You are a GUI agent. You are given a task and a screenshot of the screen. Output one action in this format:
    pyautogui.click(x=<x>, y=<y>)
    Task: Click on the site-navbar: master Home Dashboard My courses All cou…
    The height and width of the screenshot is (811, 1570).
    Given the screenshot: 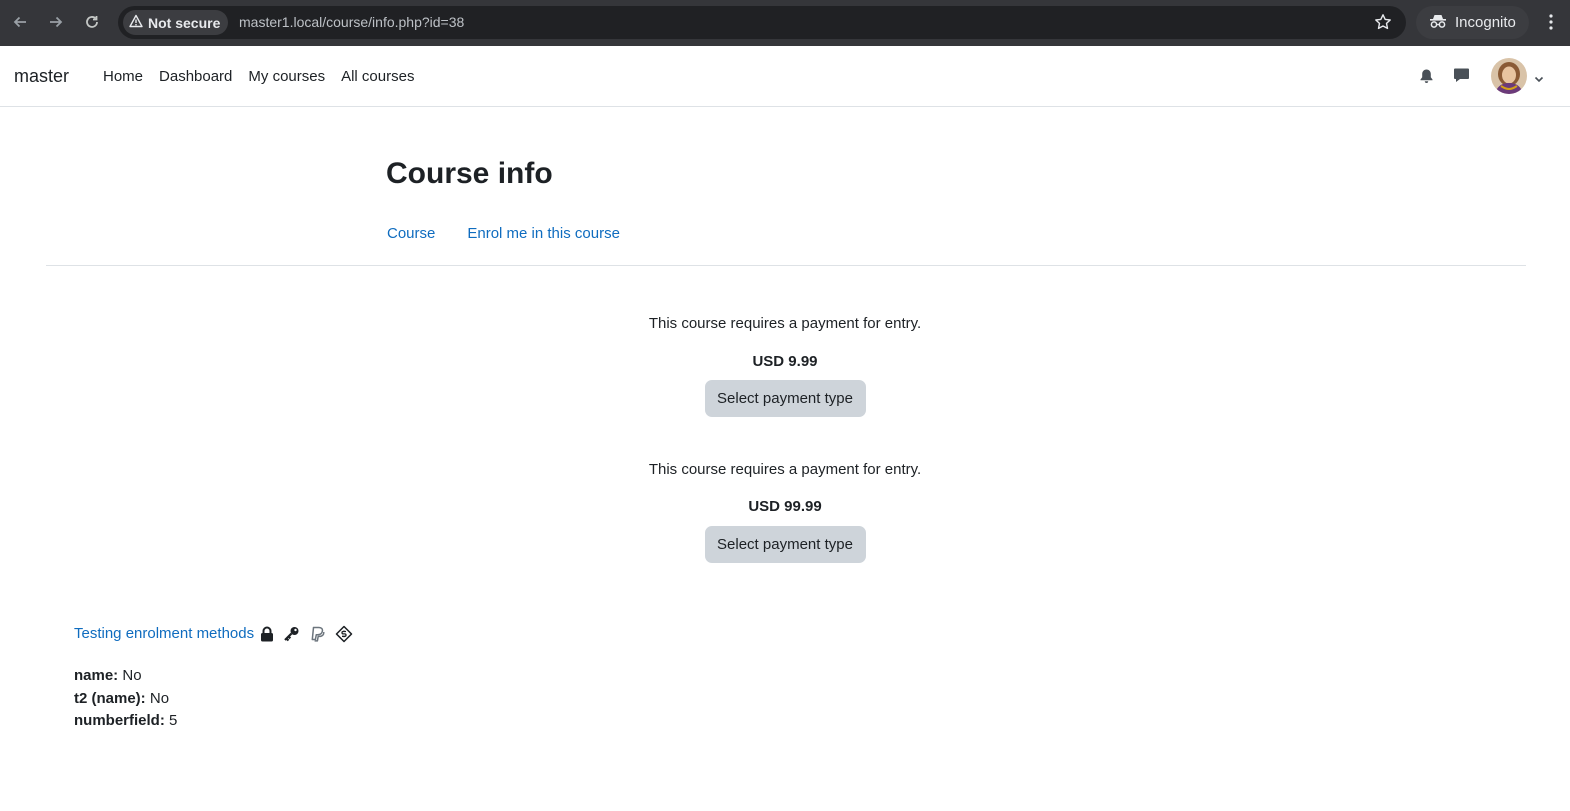 What is the action you would take?
    pyautogui.click(x=785, y=76)
    